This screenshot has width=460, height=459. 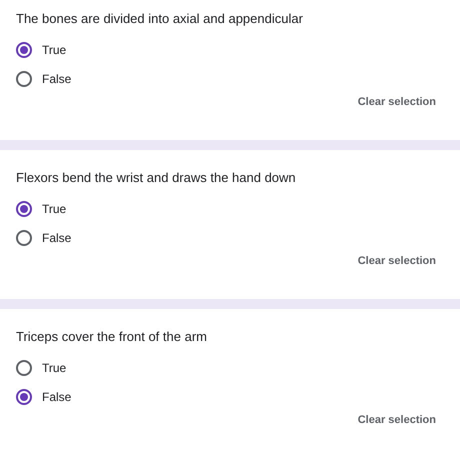 I want to click on question-text: Flexors bend the wrist and draws the hand down, so click(x=156, y=178).